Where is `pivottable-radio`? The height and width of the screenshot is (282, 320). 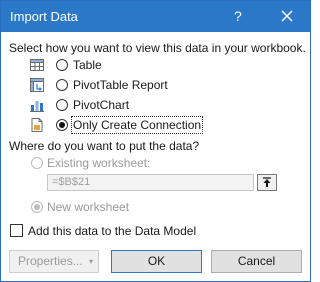
pivottable-radio is located at coordinates (62, 85).